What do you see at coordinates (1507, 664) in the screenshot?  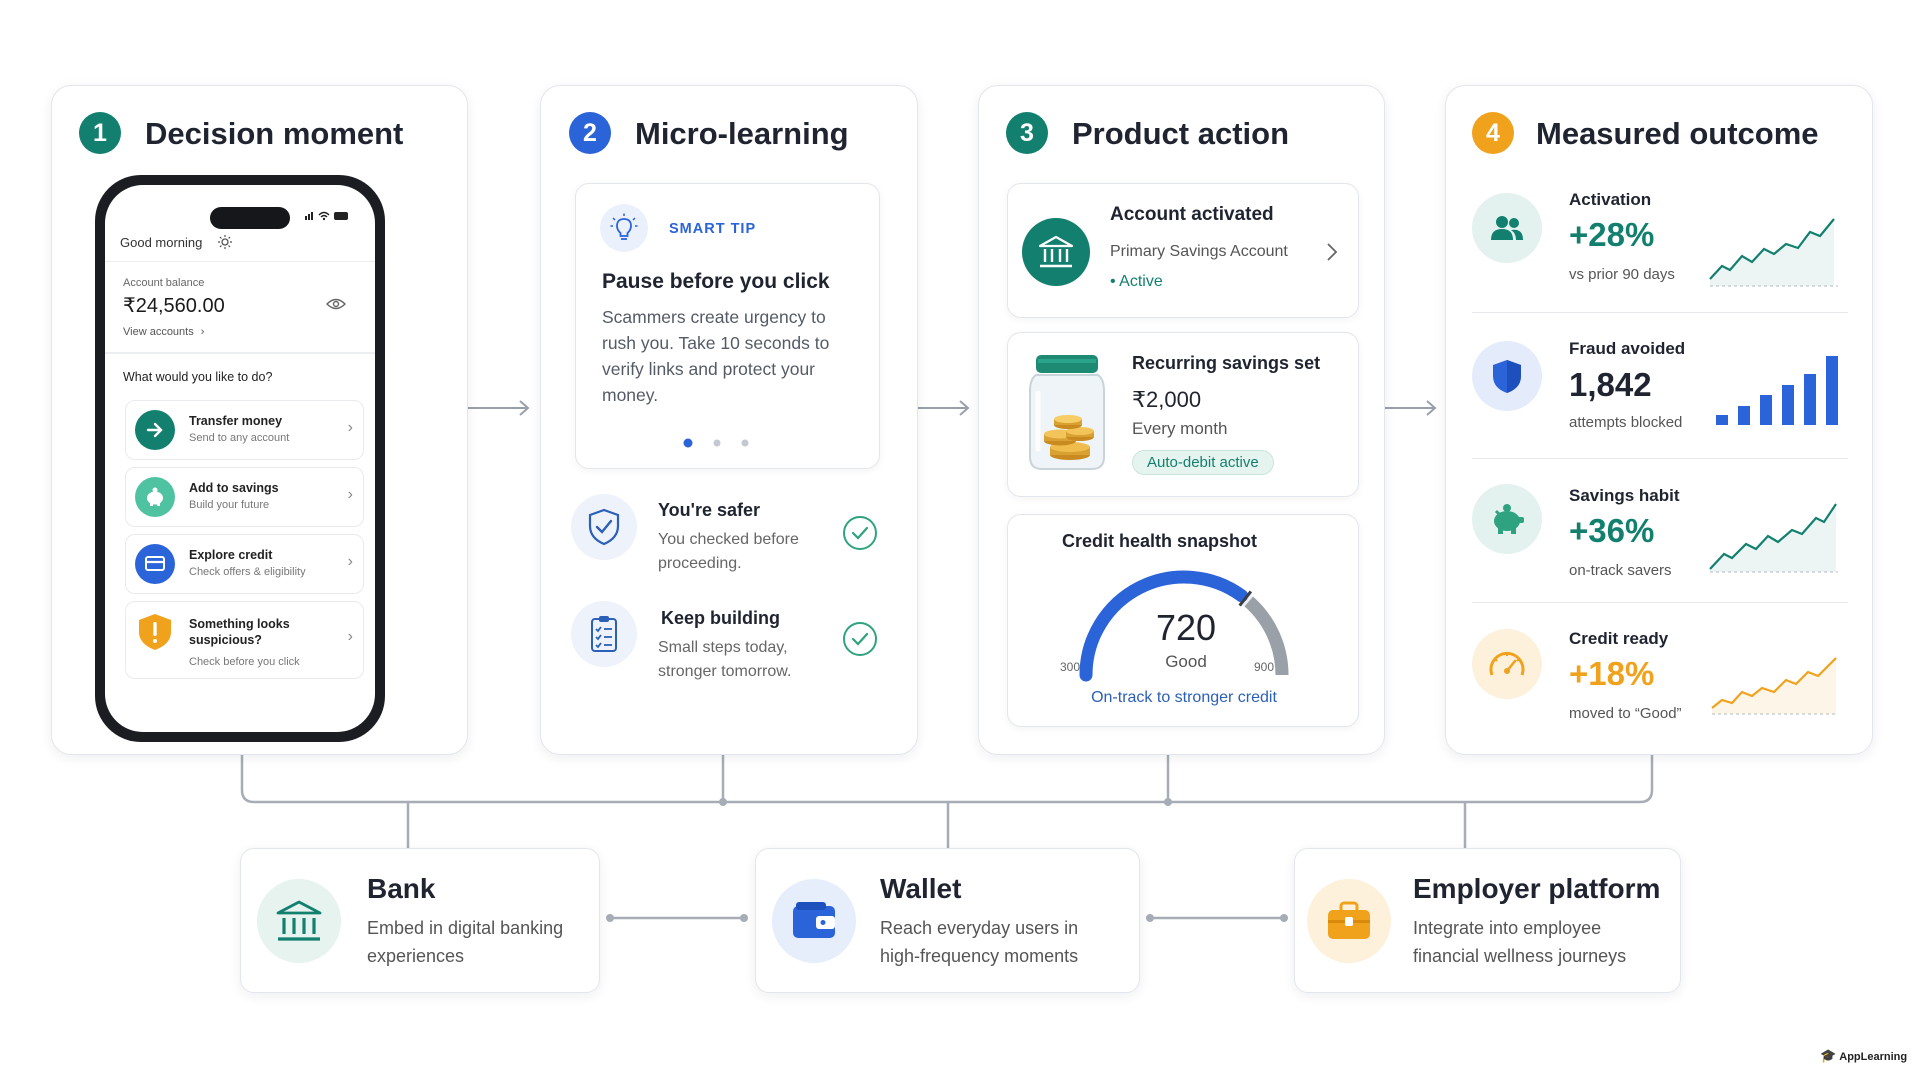 I see `gauge-icon` at bounding box center [1507, 664].